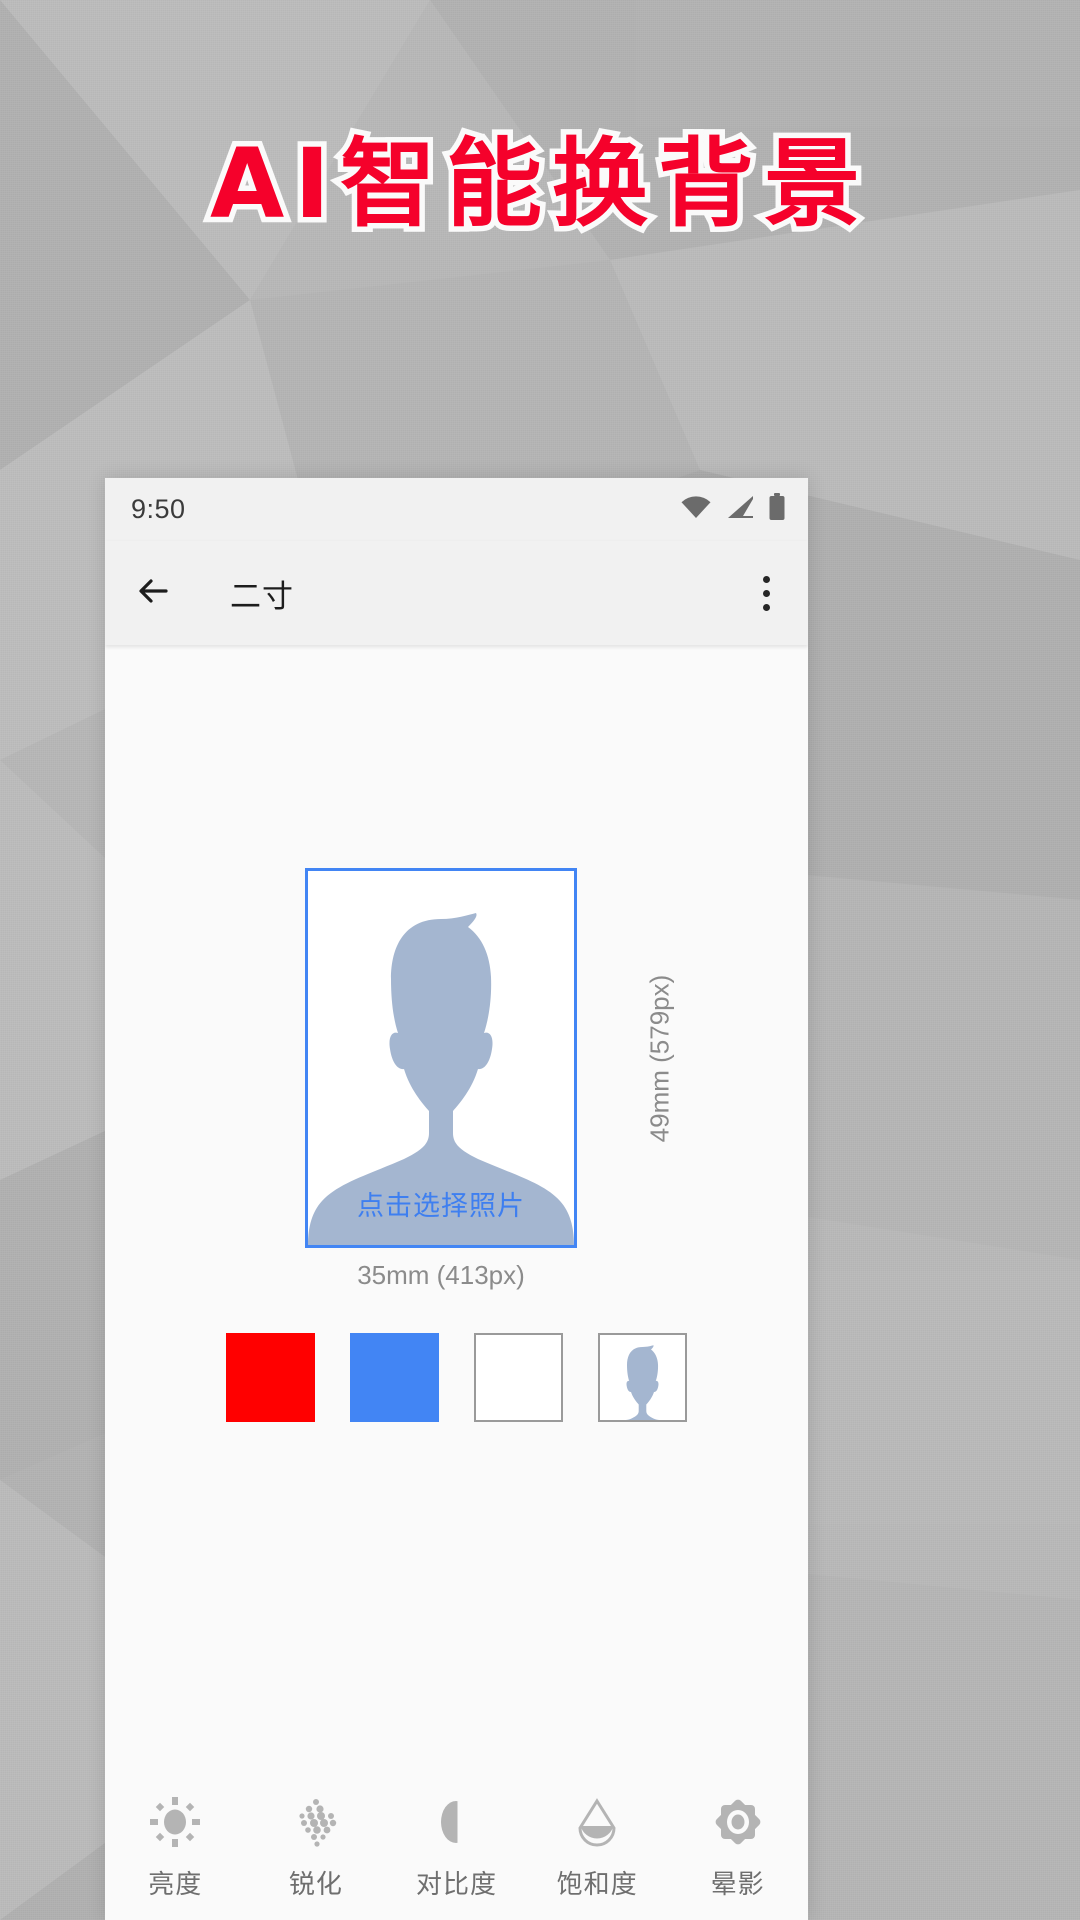  I want to click on tool-label: 晕影, so click(737, 1884).